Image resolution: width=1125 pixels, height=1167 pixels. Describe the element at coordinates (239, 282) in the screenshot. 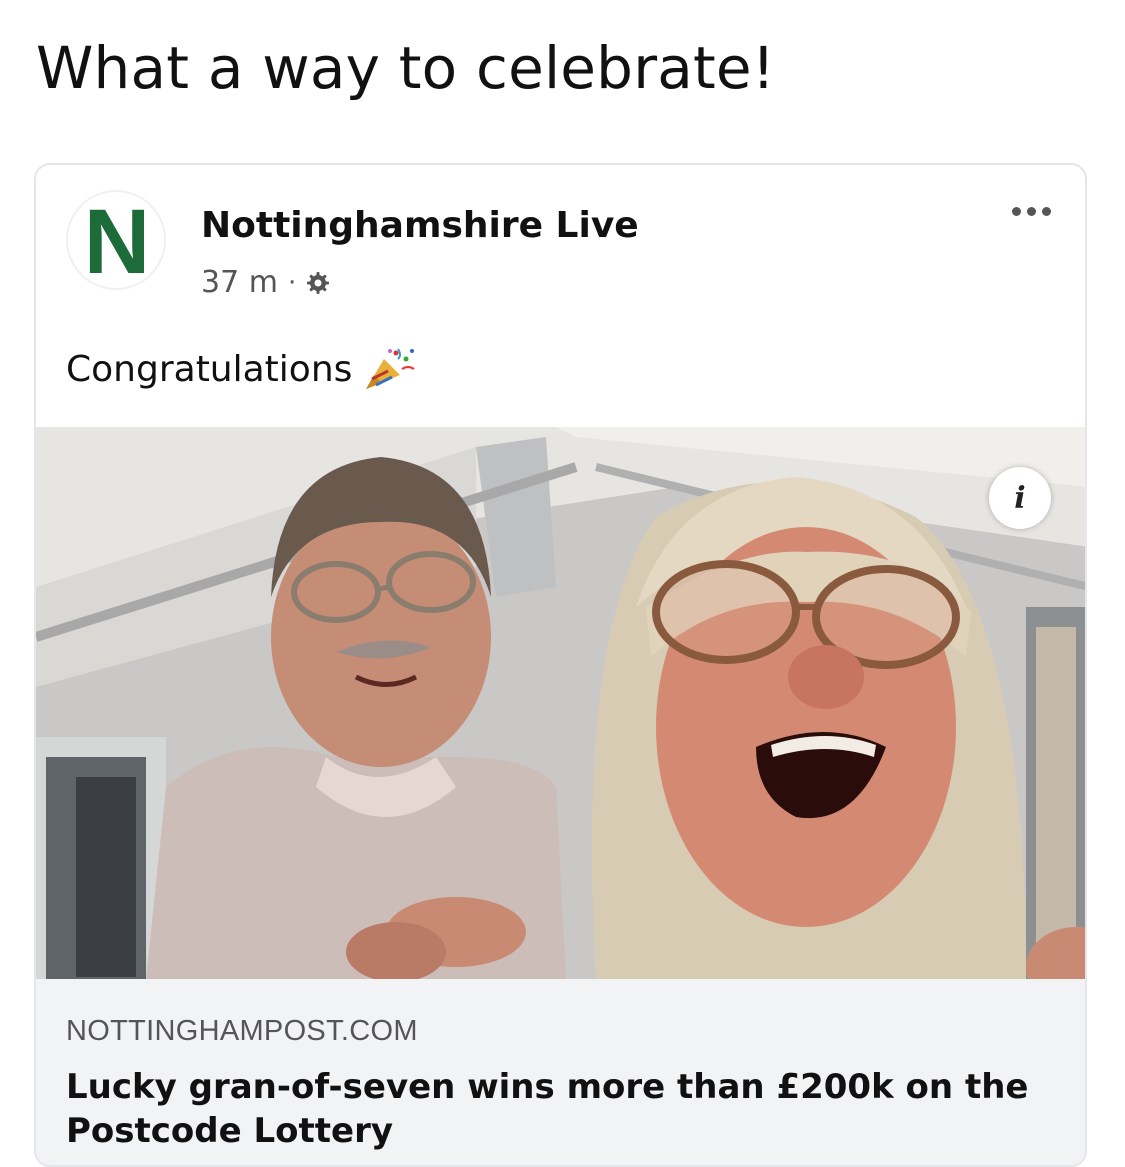

I see `post-time: 37 m` at that location.